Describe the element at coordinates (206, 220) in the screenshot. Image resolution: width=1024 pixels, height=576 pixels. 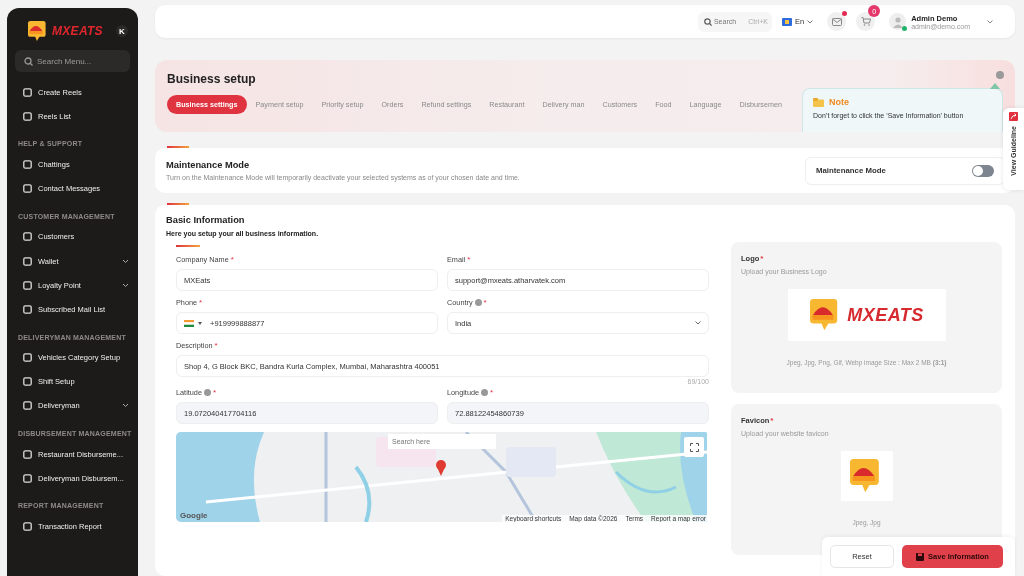
I see `section-title: Basic Information` at that location.